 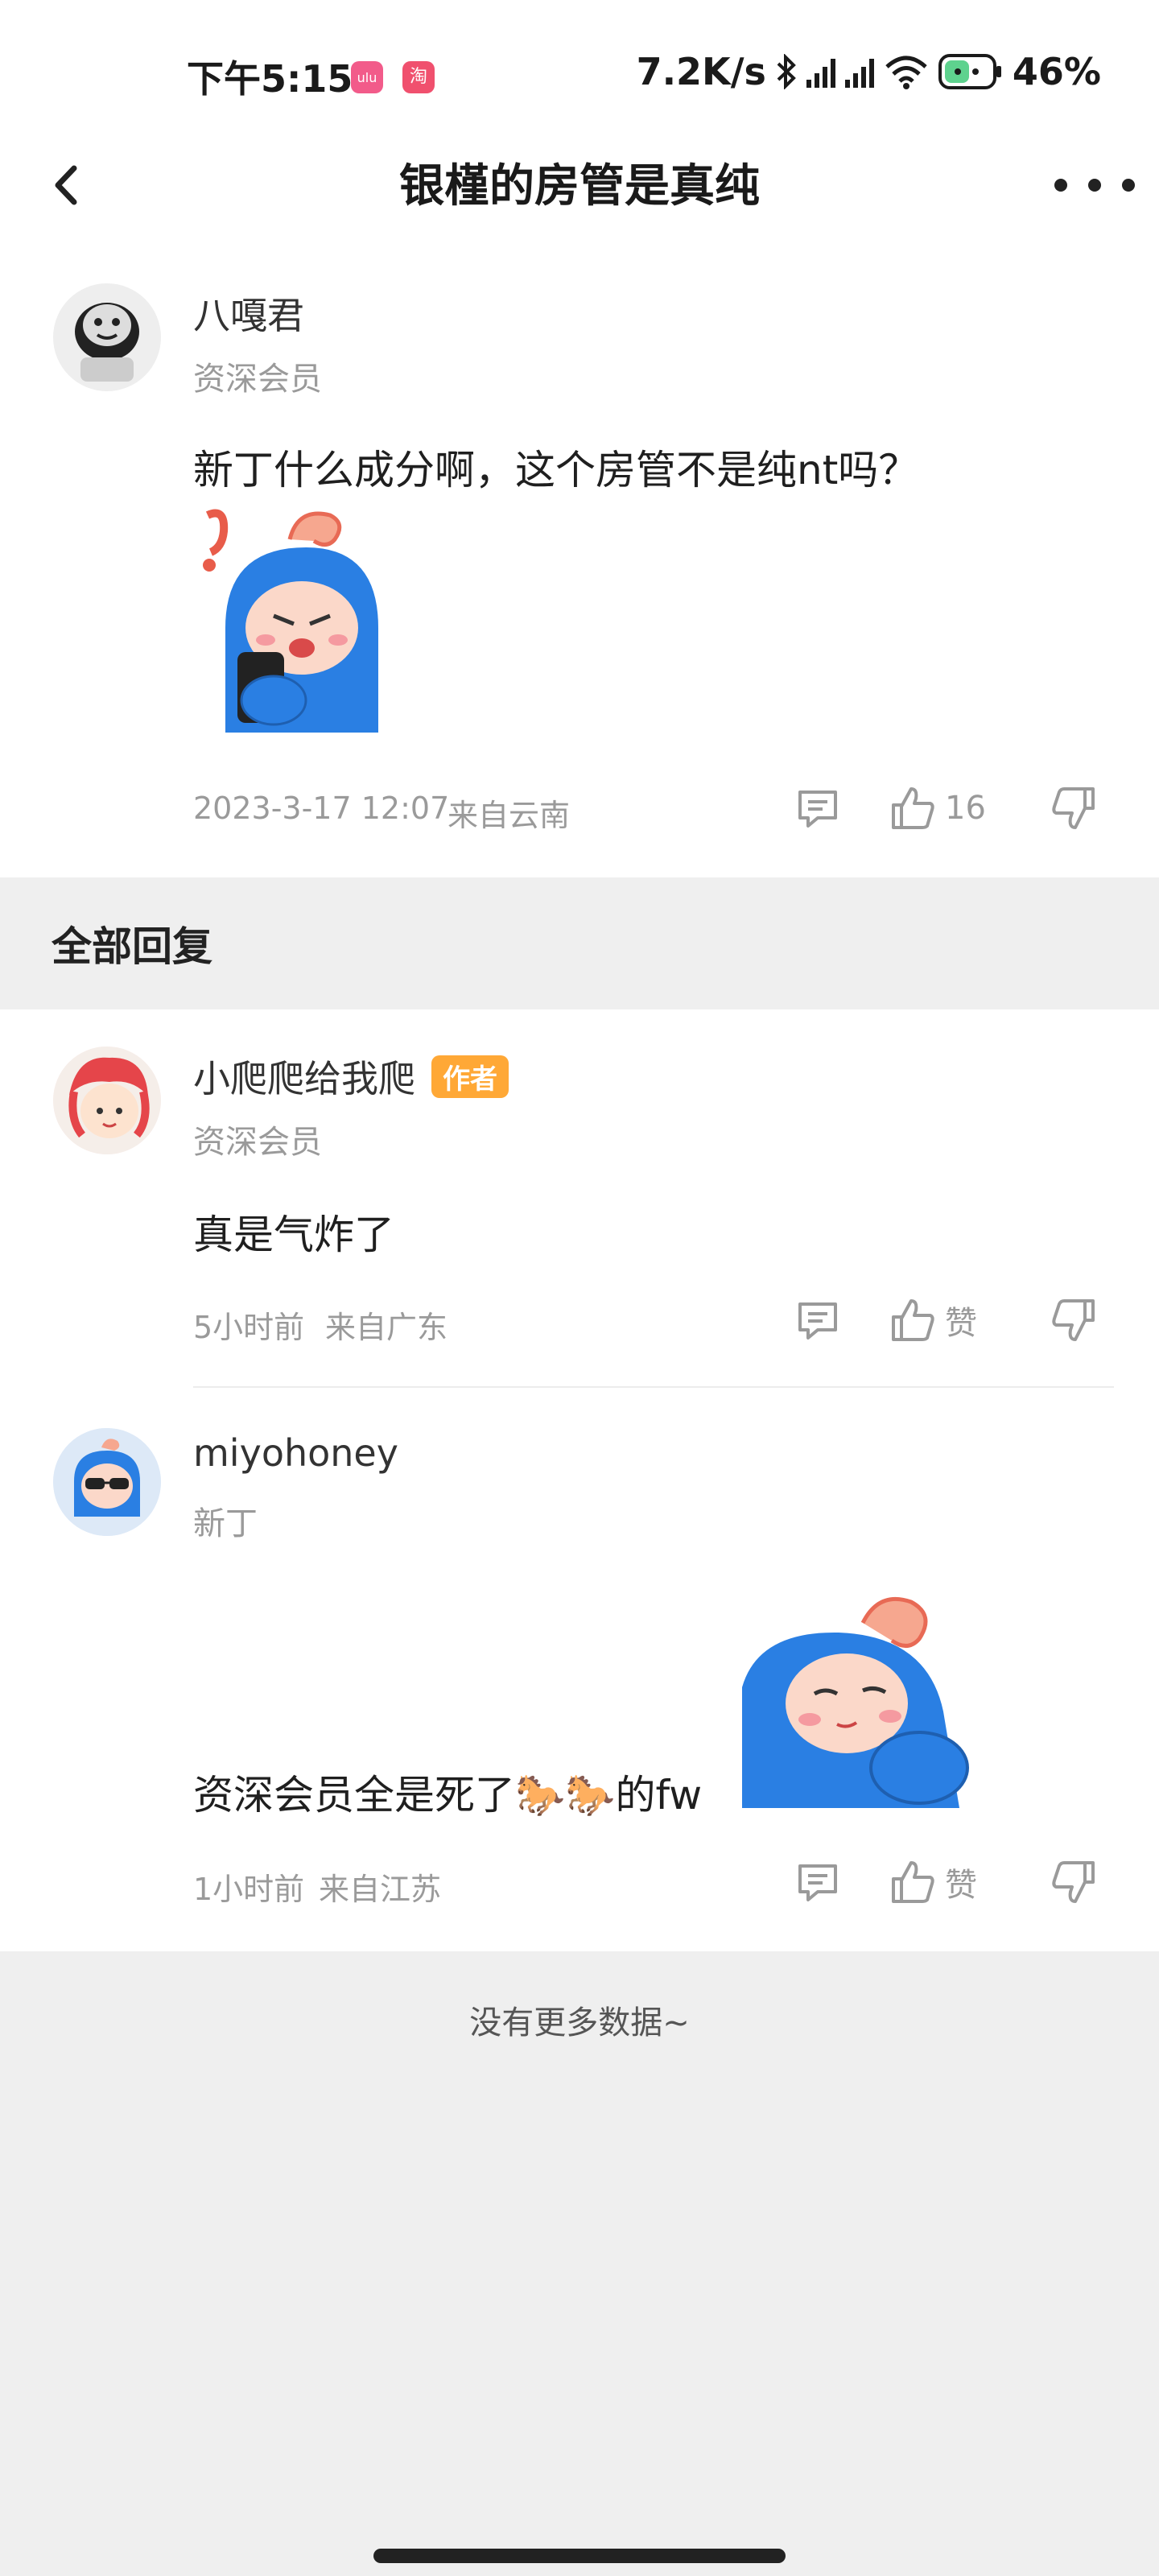 What do you see at coordinates (969, 71) in the screenshot?
I see `battery-icon` at bounding box center [969, 71].